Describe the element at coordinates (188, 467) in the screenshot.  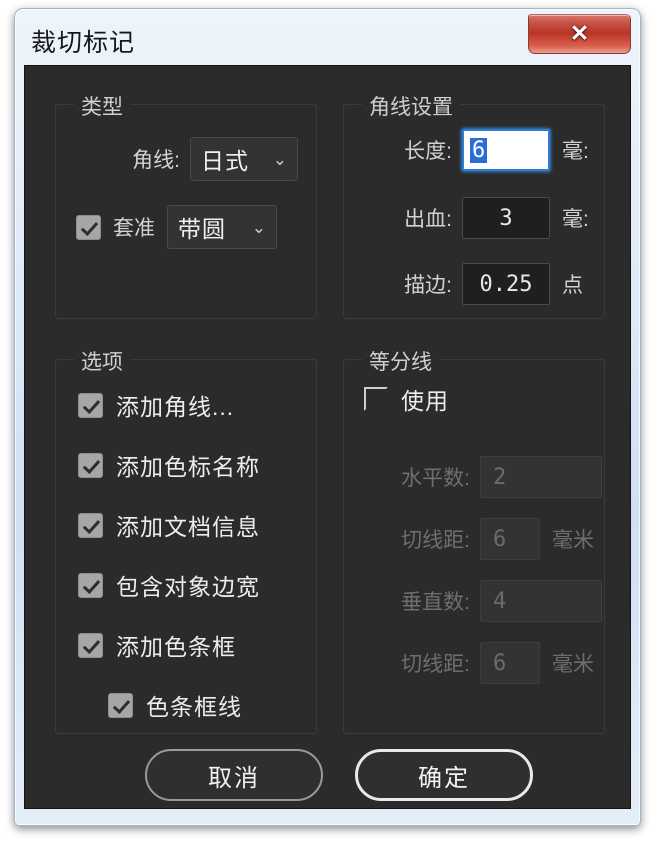
I see `option-label: 添加色标名称` at that location.